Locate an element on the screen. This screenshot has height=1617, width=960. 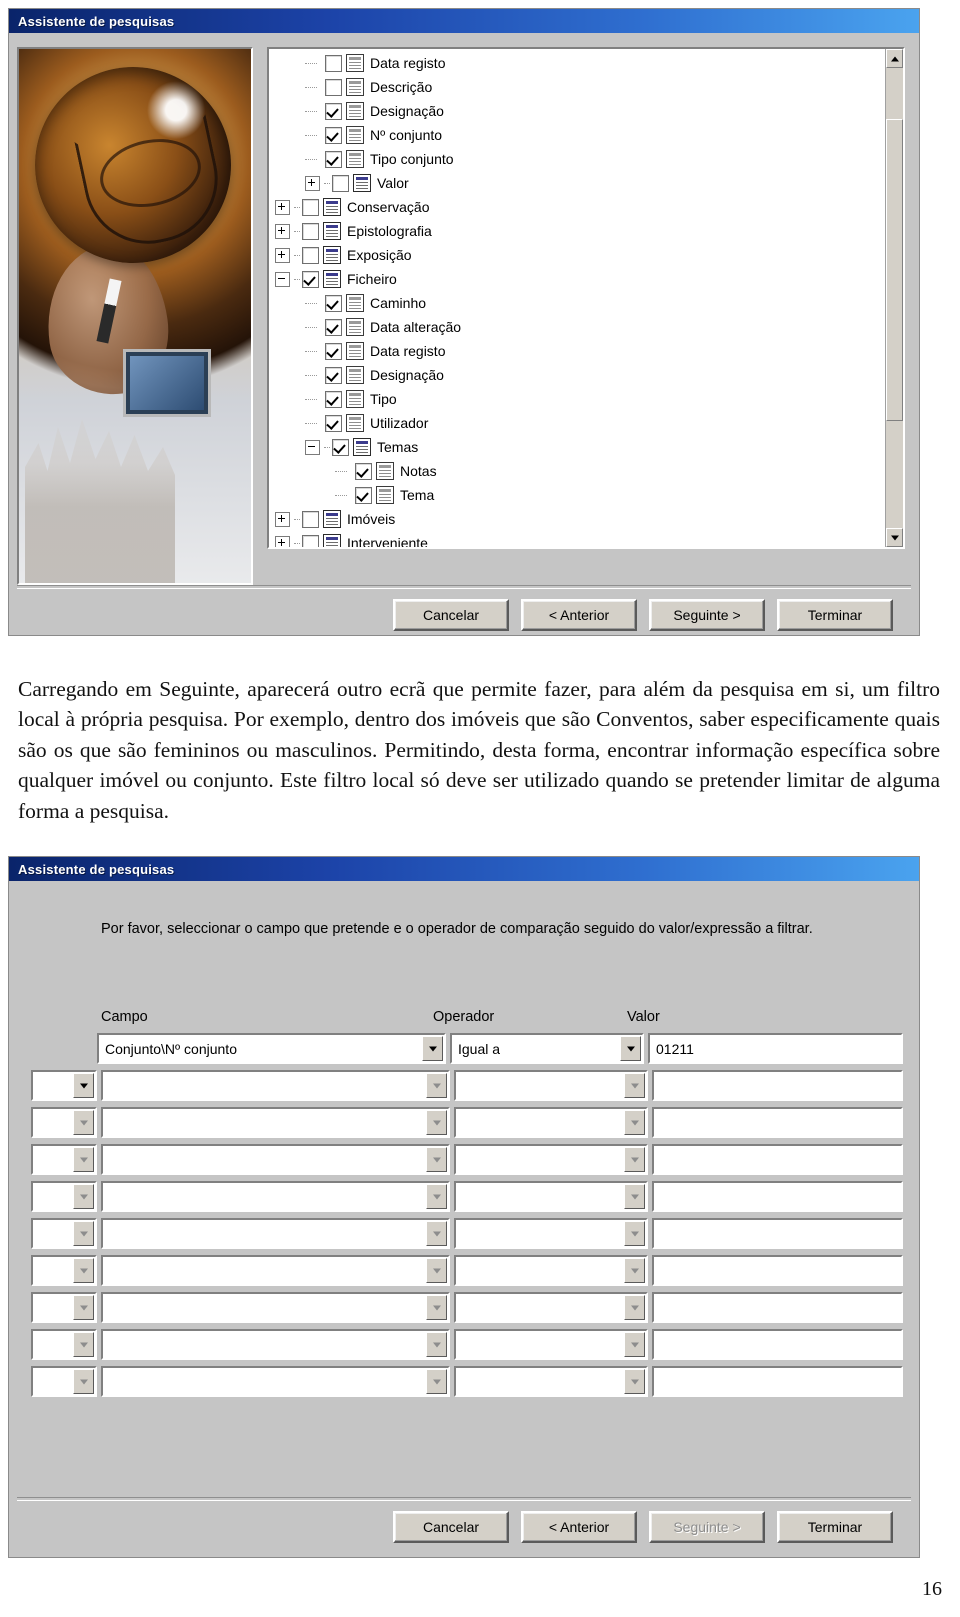
scroll-up-button is located at coordinates (894, 58).